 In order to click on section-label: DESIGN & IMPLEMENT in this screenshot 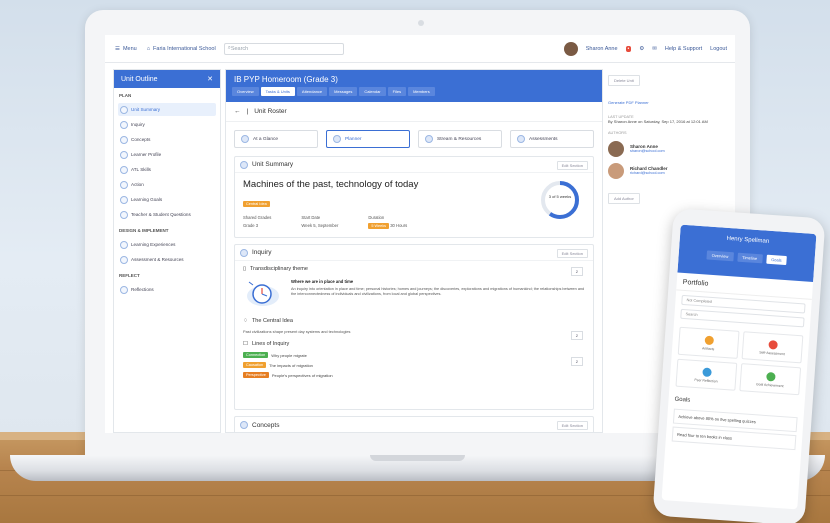, I will do `click(144, 230)`.